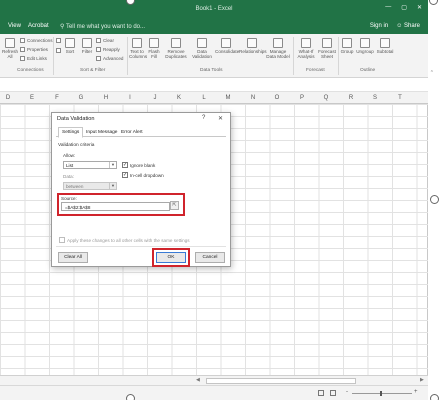 This screenshot has height=400, width=440. I want to click on connections-label: Connections, so click(40, 40).